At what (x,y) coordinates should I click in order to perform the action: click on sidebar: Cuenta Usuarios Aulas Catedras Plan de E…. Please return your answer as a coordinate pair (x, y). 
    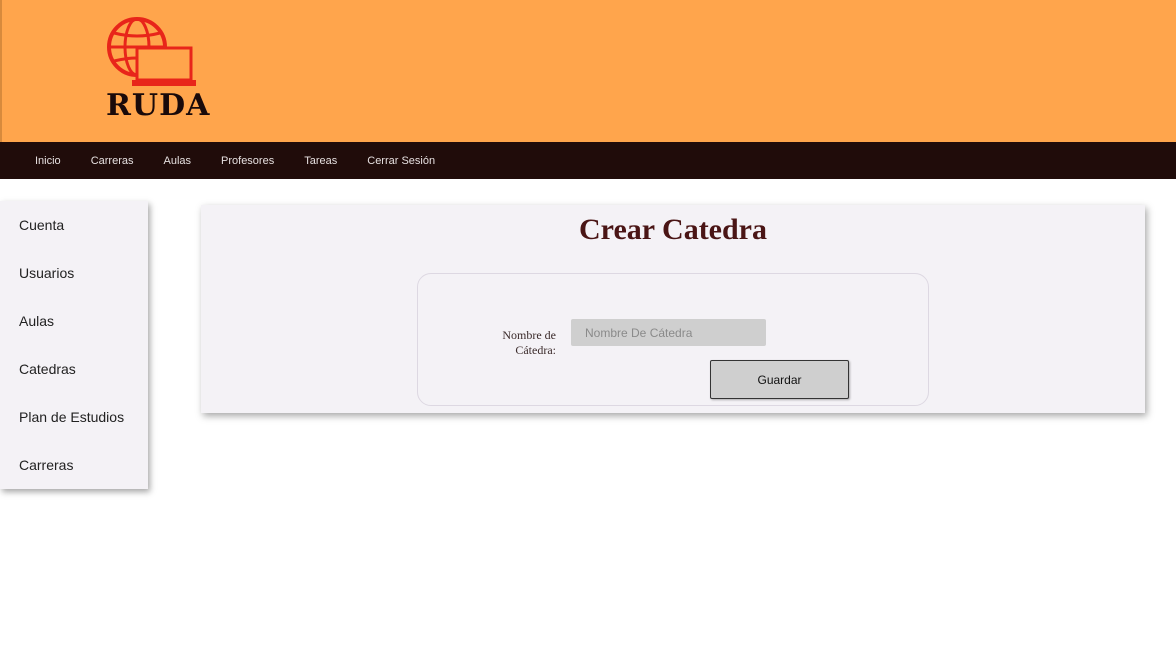
    Looking at the image, I should click on (74, 345).